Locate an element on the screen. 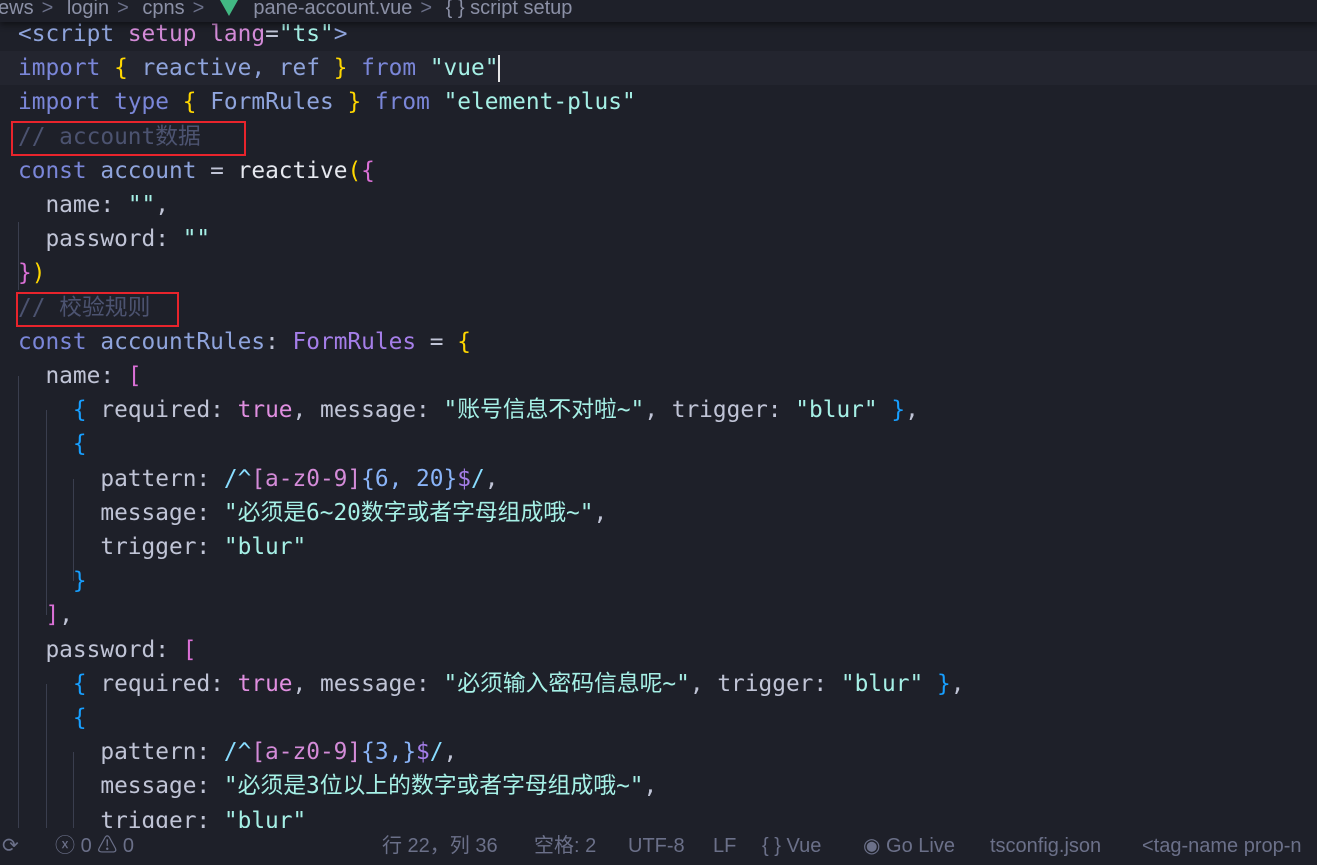  code-line: const accountRules: FormRules = { is located at coordinates (244, 342).